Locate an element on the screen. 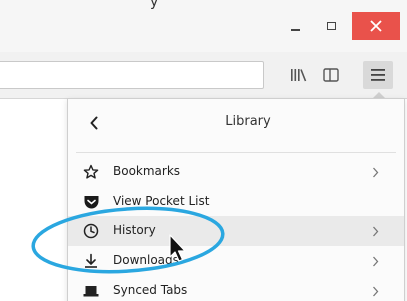  pocket-icon is located at coordinates (91, 202).